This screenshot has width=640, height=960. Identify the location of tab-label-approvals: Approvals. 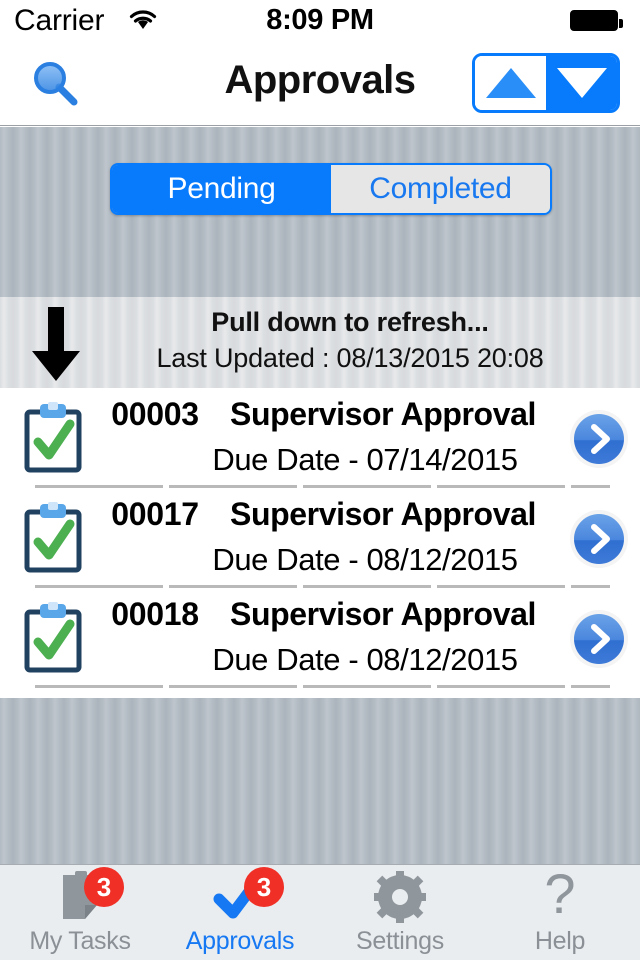
(240, 941).